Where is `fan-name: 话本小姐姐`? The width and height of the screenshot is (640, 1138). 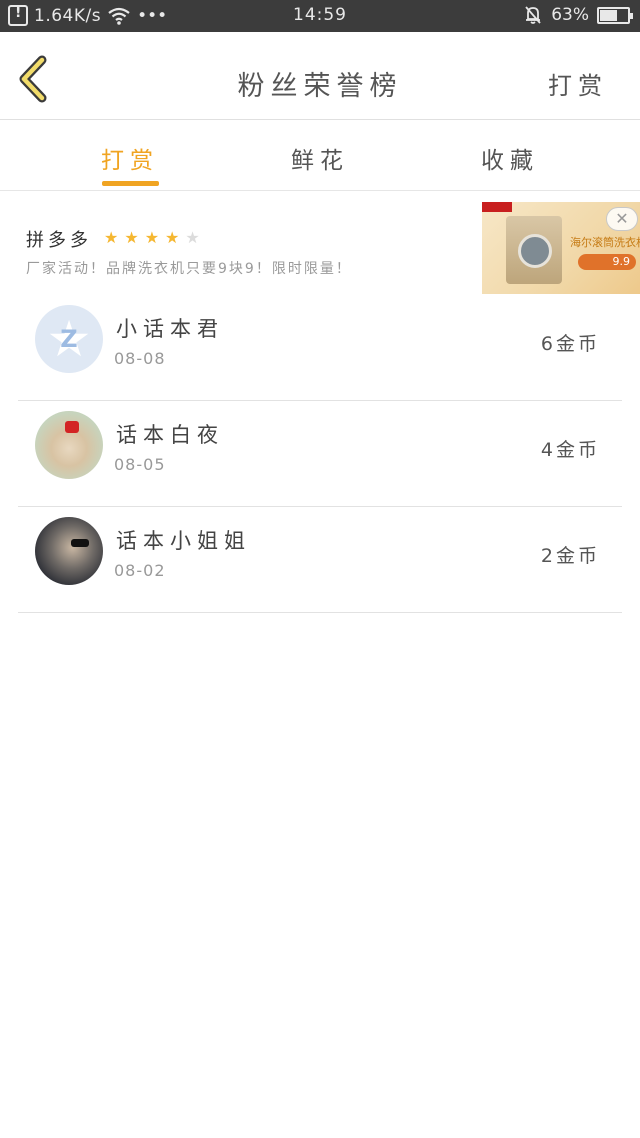 fan-name: 话本小姐姐 is located at coordinates (183, 541).